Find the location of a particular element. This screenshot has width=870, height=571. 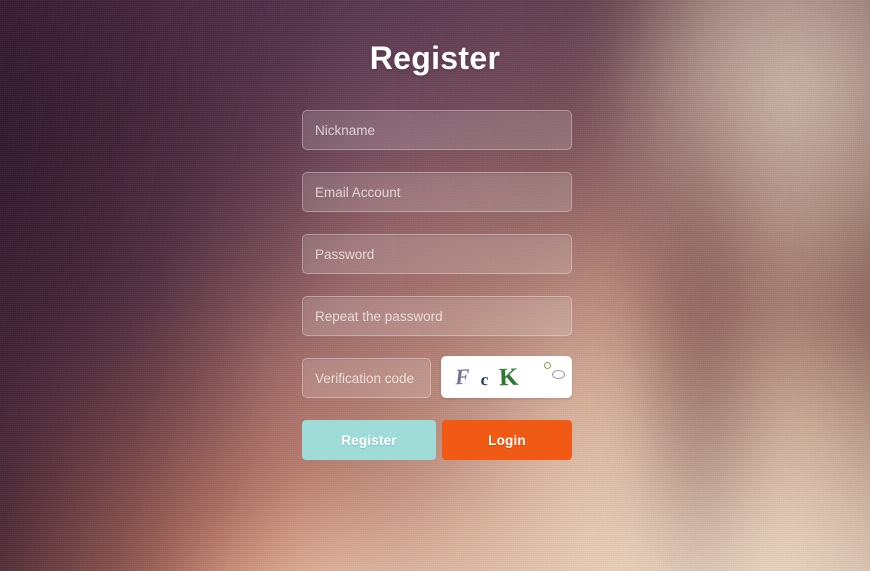

email-input is located at coordinates (437, 192).